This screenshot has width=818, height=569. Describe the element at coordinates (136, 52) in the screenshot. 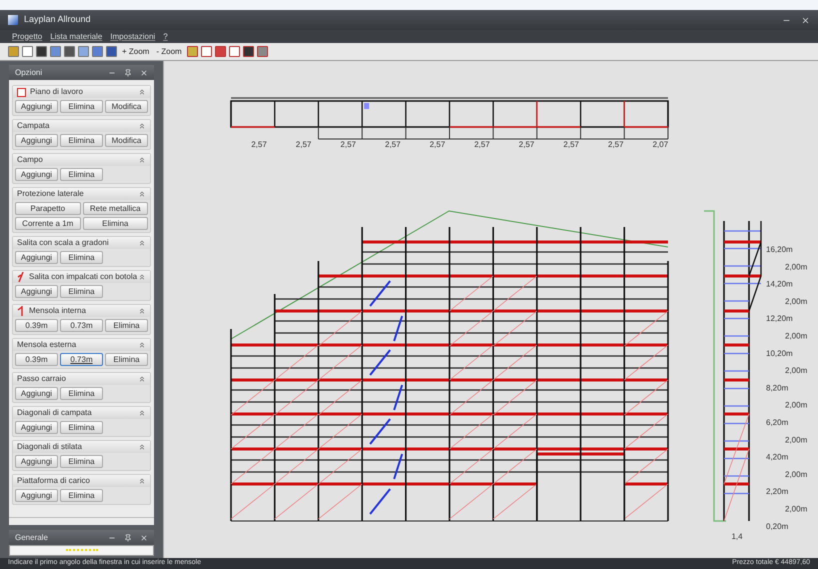

I see `zoom-in-button: + Zoom` at that location.